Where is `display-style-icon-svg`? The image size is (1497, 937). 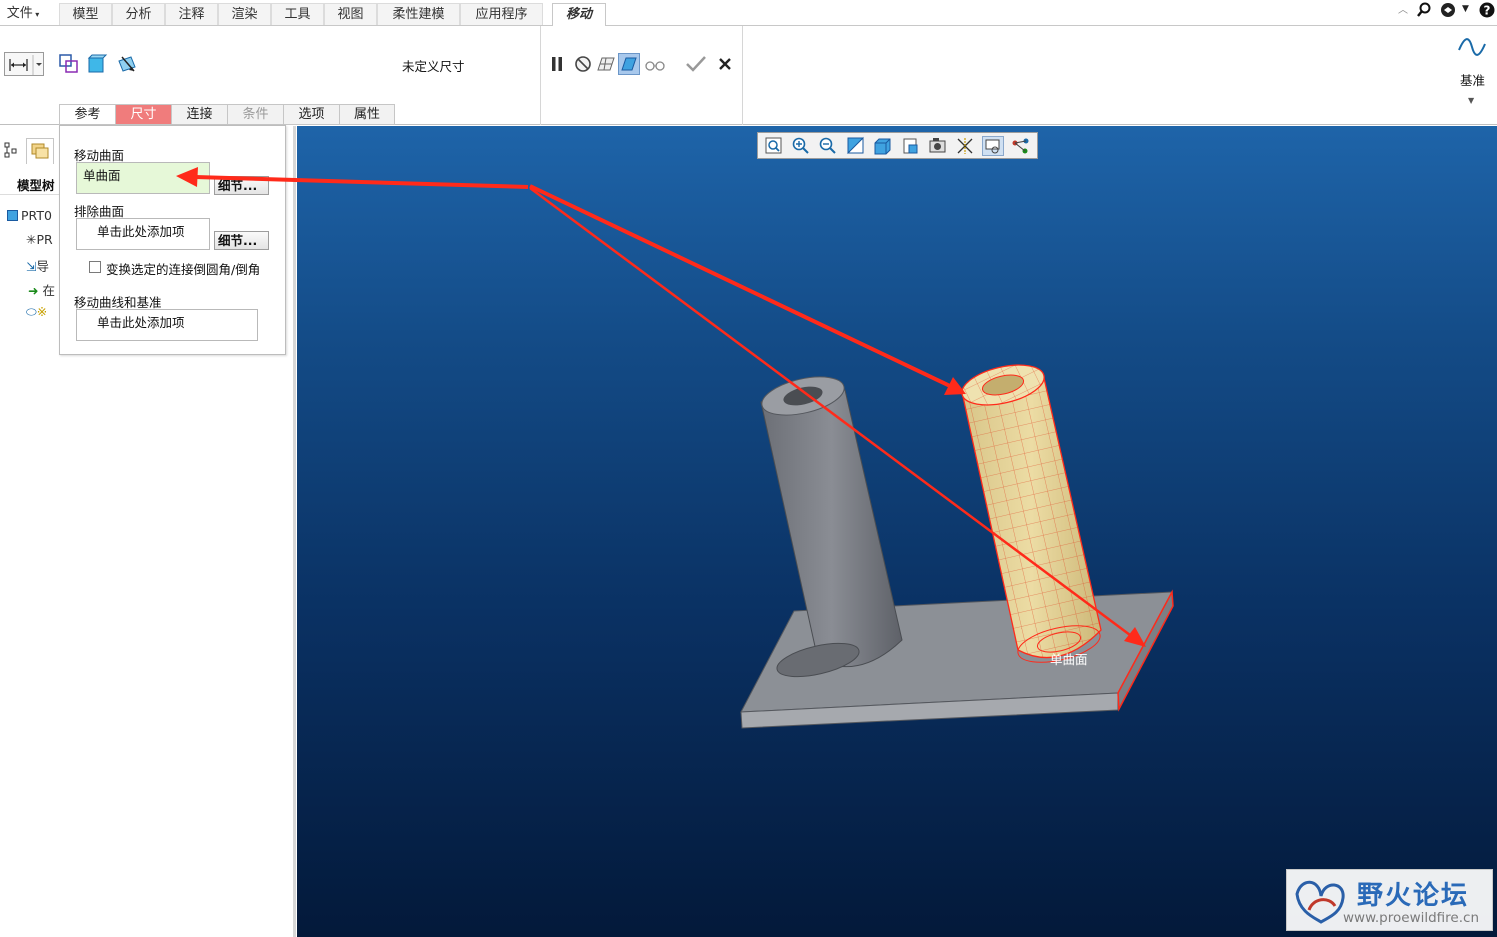
display-style-icon-svg is located at coordinates (882, 146).